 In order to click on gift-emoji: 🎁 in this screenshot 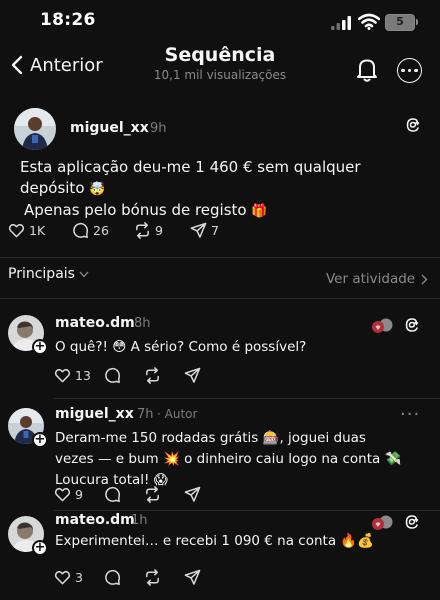, I will do `click(259, 211)`.